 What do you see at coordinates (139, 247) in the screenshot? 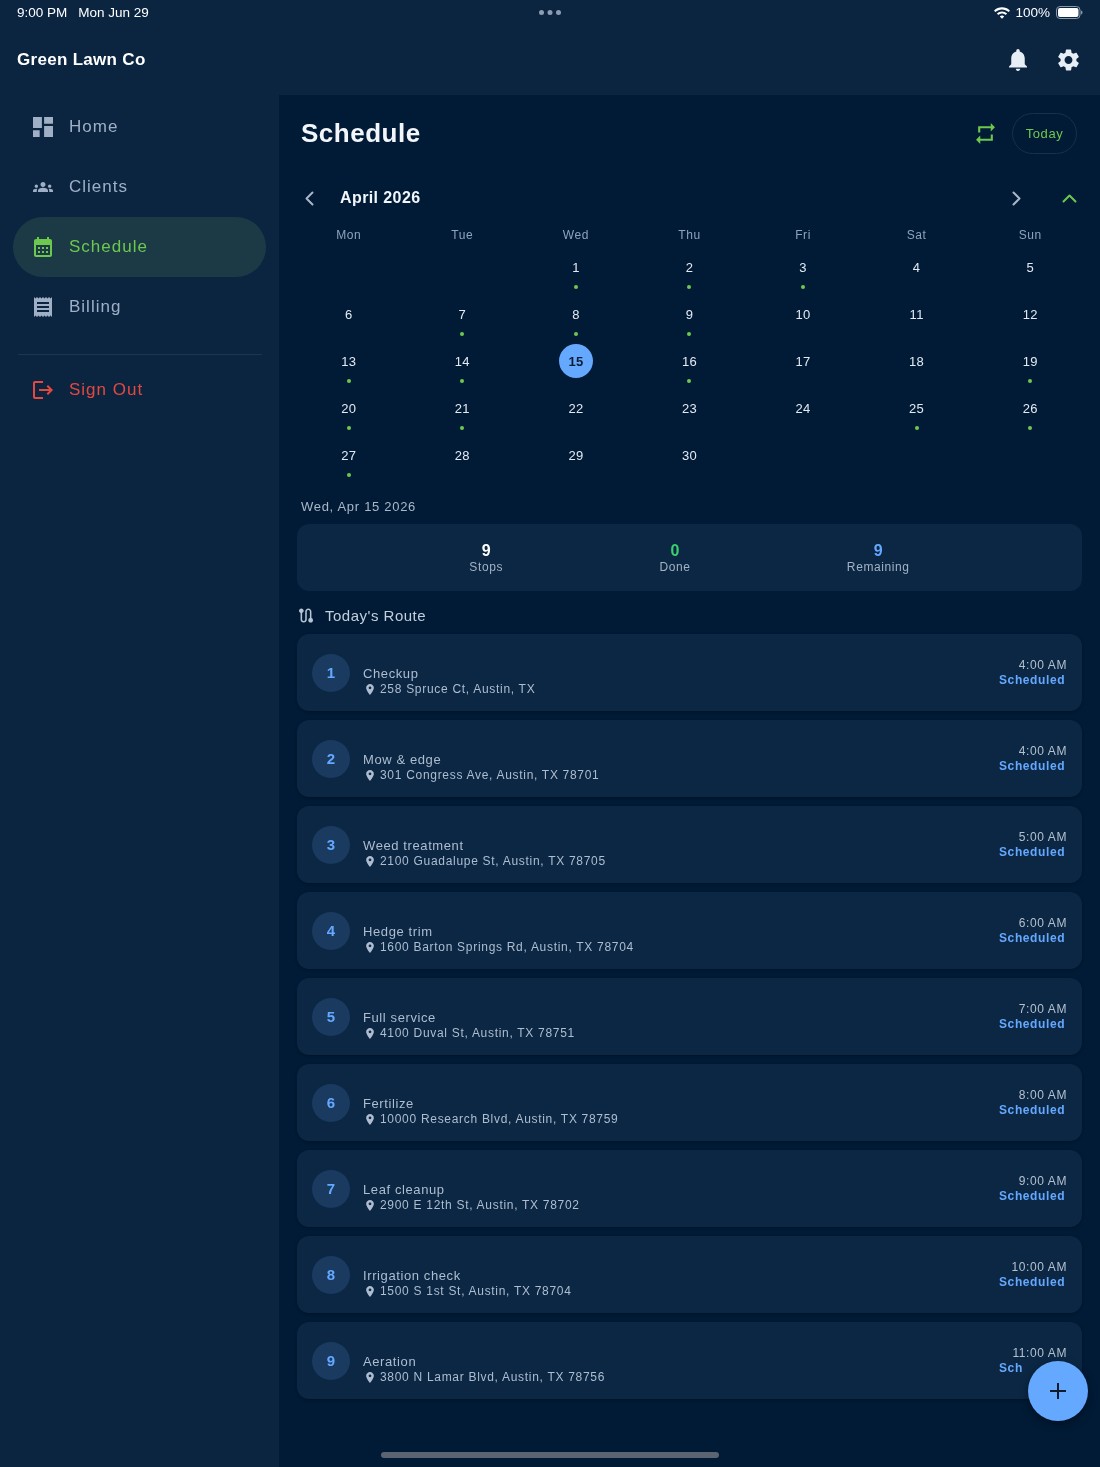
I see `nav-item: Schedule` at bounding box center [139, 247].